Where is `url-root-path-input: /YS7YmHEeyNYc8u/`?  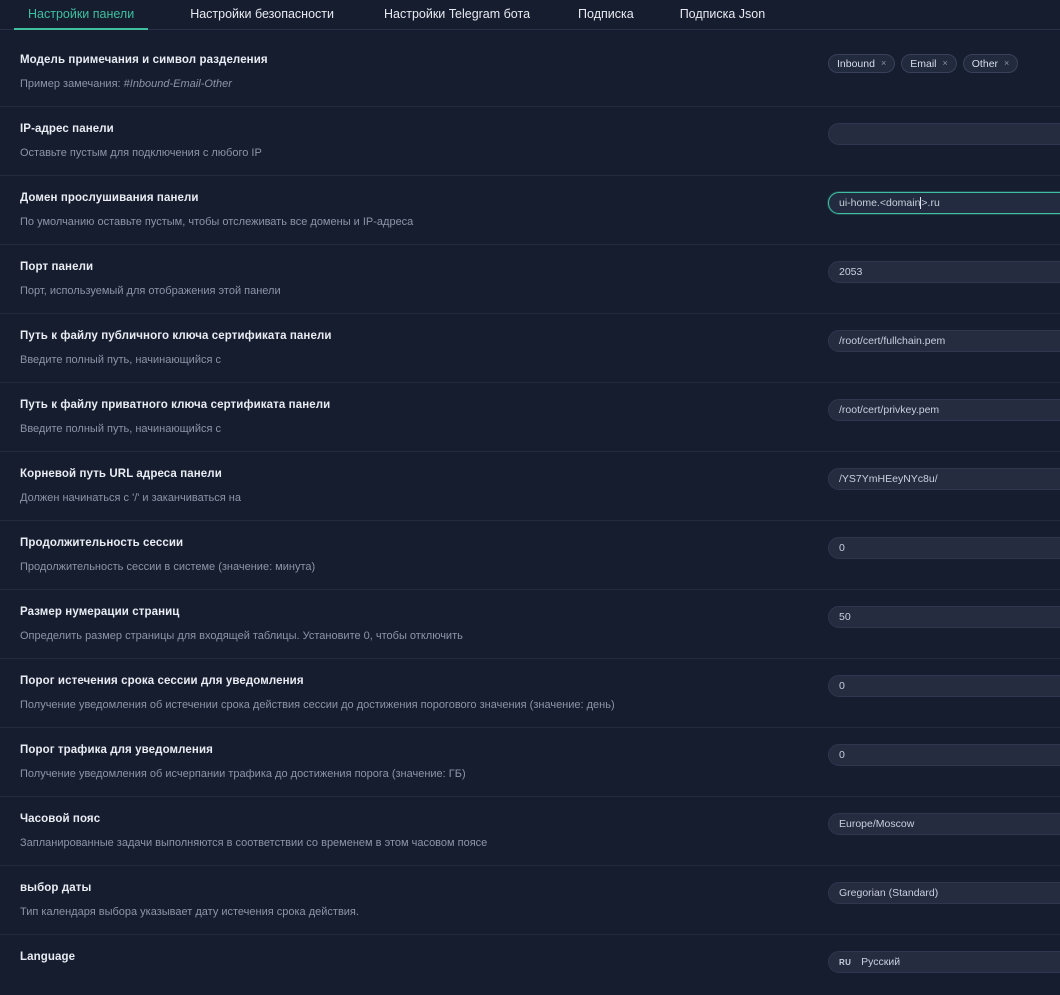
url-root-path-input: /YS7YmHEeyNYc8u/ is located at coordinates (944, 479).